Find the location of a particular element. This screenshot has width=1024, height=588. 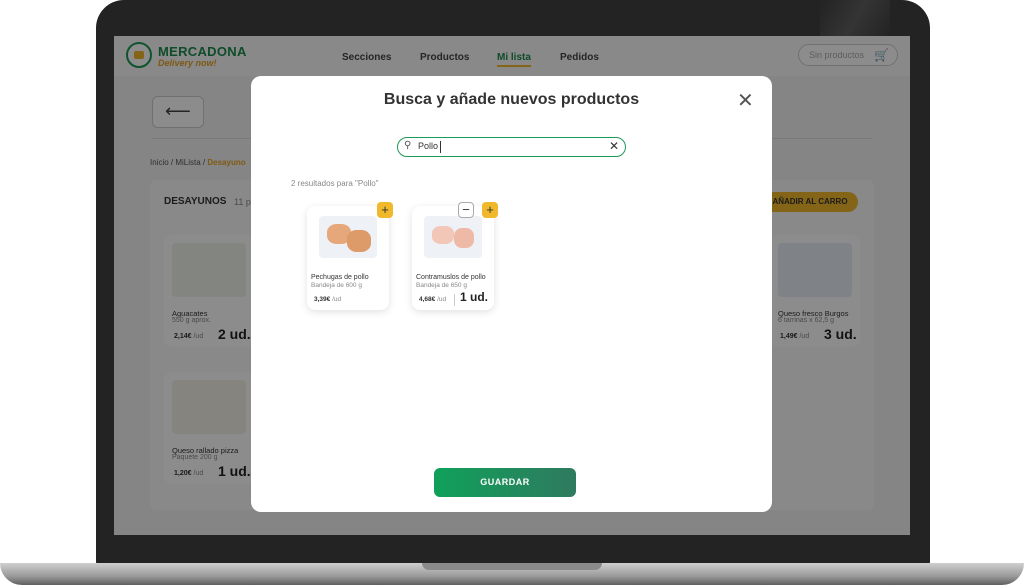

product-image-contramuslos is located at coordinates (453, 237).